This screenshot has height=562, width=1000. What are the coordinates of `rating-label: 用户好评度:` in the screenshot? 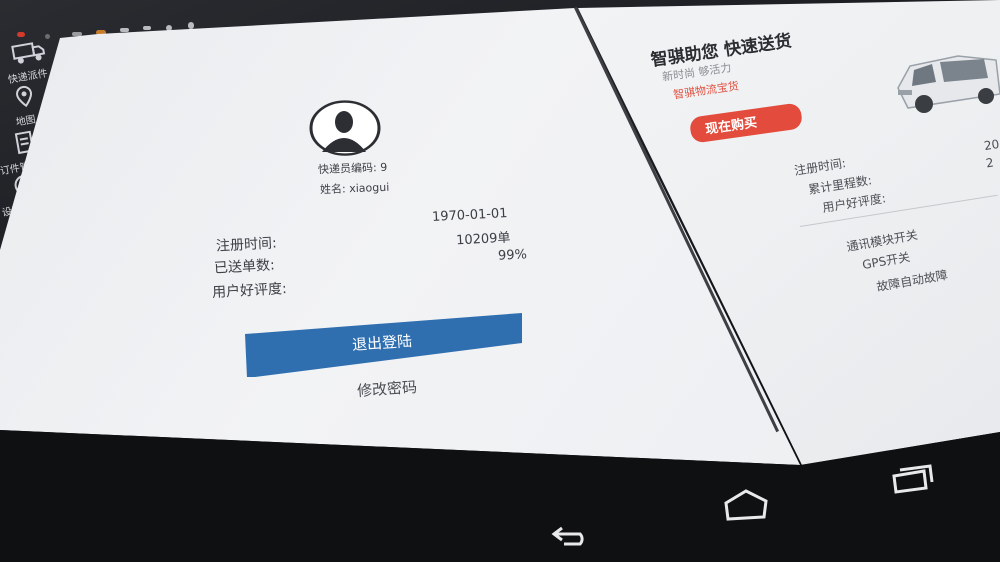 It's located at (249, 291).